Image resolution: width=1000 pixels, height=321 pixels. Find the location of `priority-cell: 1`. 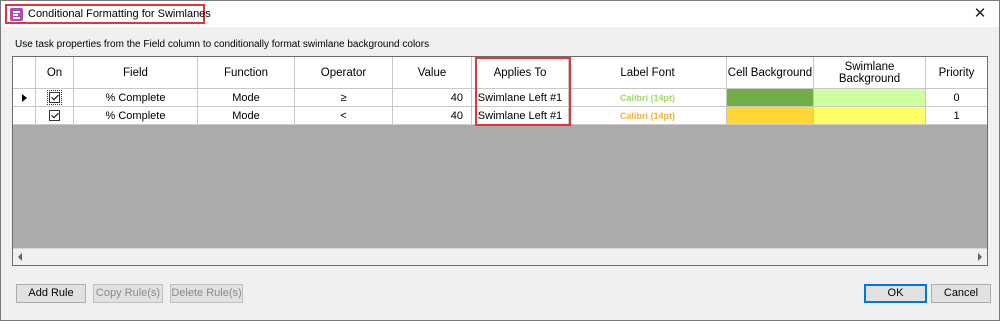

priority-cell: 1 is located at coordinates (956, 116).